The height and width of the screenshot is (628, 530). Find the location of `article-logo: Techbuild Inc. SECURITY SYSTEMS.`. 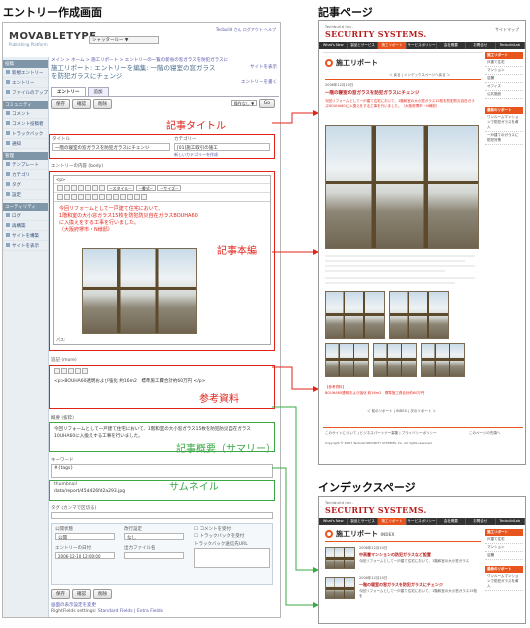

article-logo: Techbuild Inc. SECURITY SYSTEMS. is located at coordinates (376, 32).